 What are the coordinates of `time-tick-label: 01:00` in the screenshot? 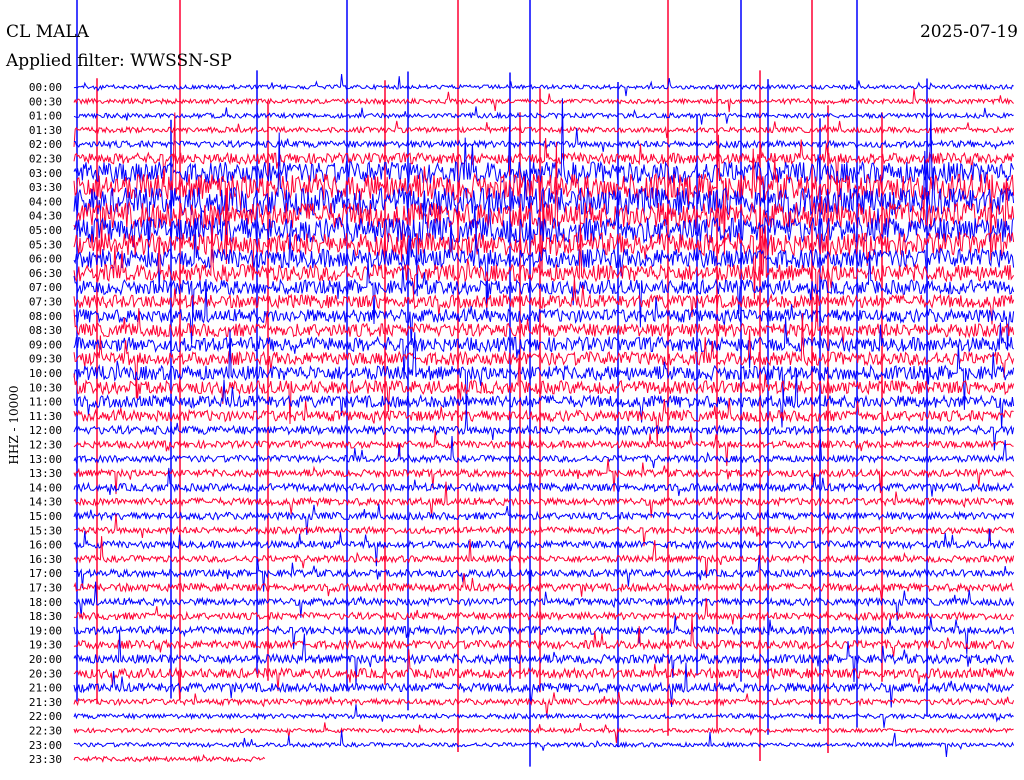 It's located at (45, 116).